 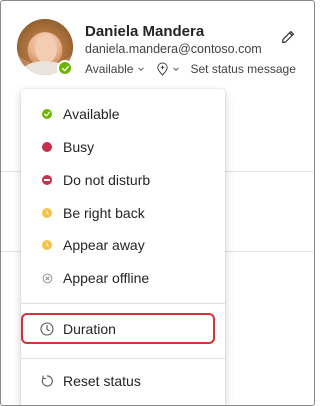 I want to click on menu-item-label: Appear offline, so click(x=106, y=278).